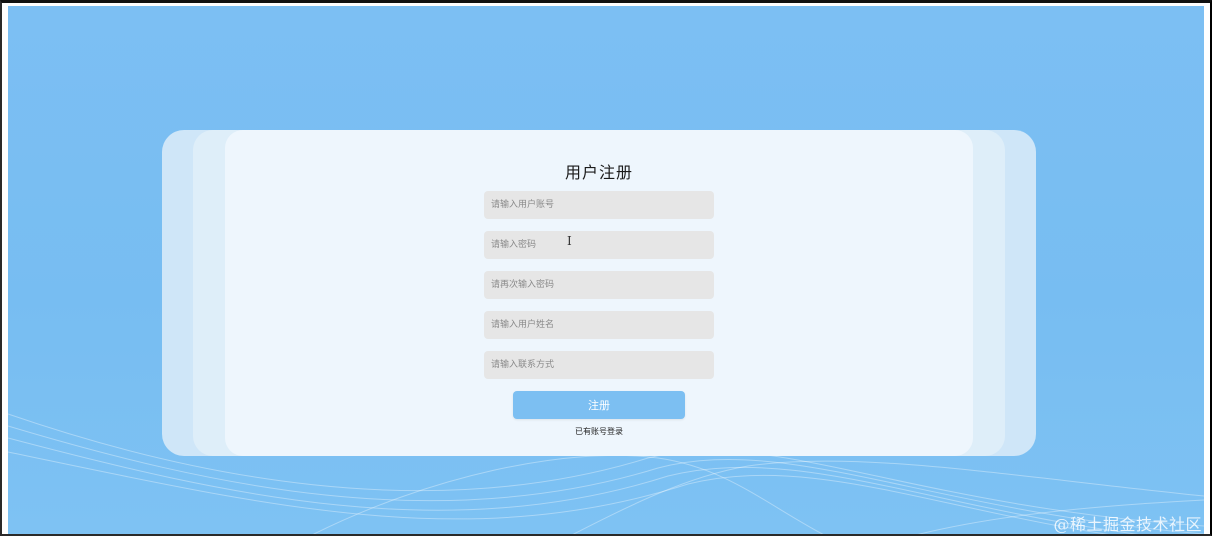  I want to click on confirm-password-input, so click(599, 285).